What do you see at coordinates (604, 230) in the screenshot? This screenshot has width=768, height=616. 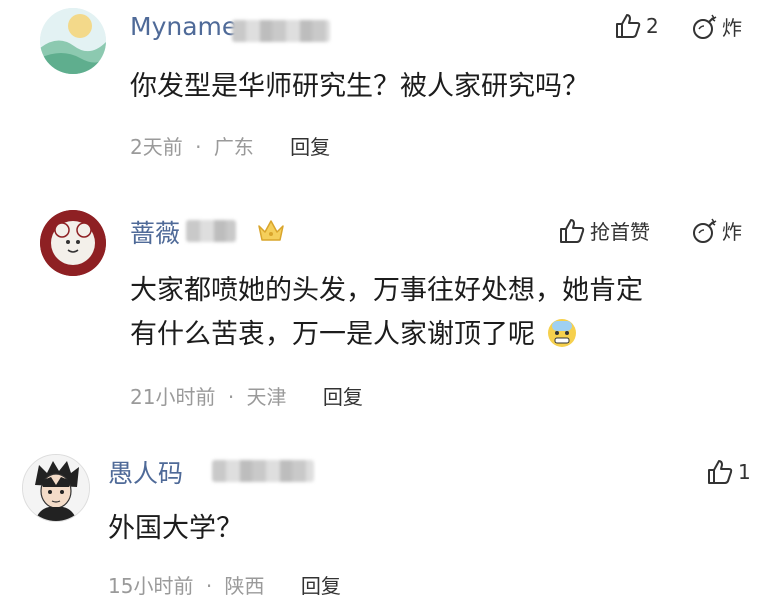 I see `like-button: 抢首赞` at bounding box center [604, 230].